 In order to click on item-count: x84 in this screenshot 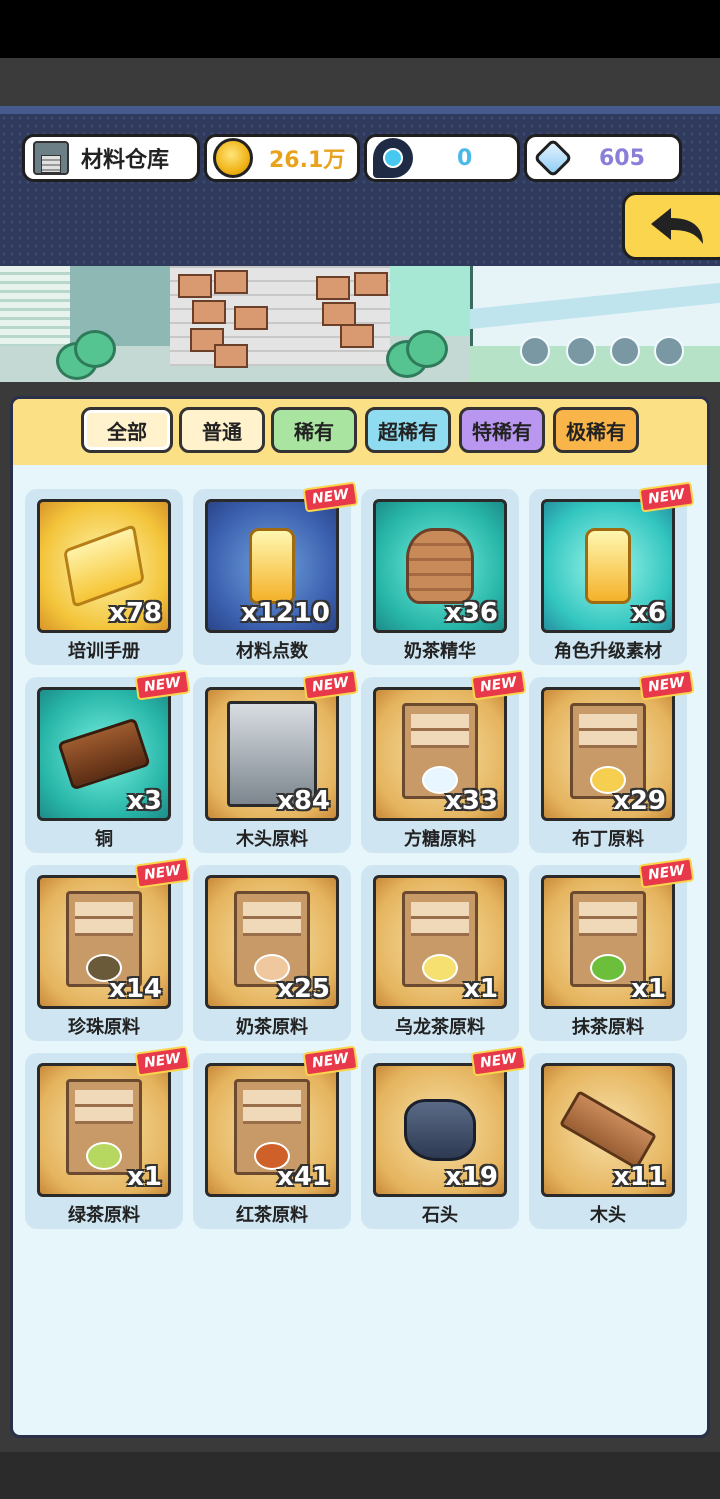, I will do `click(303, 801)`.